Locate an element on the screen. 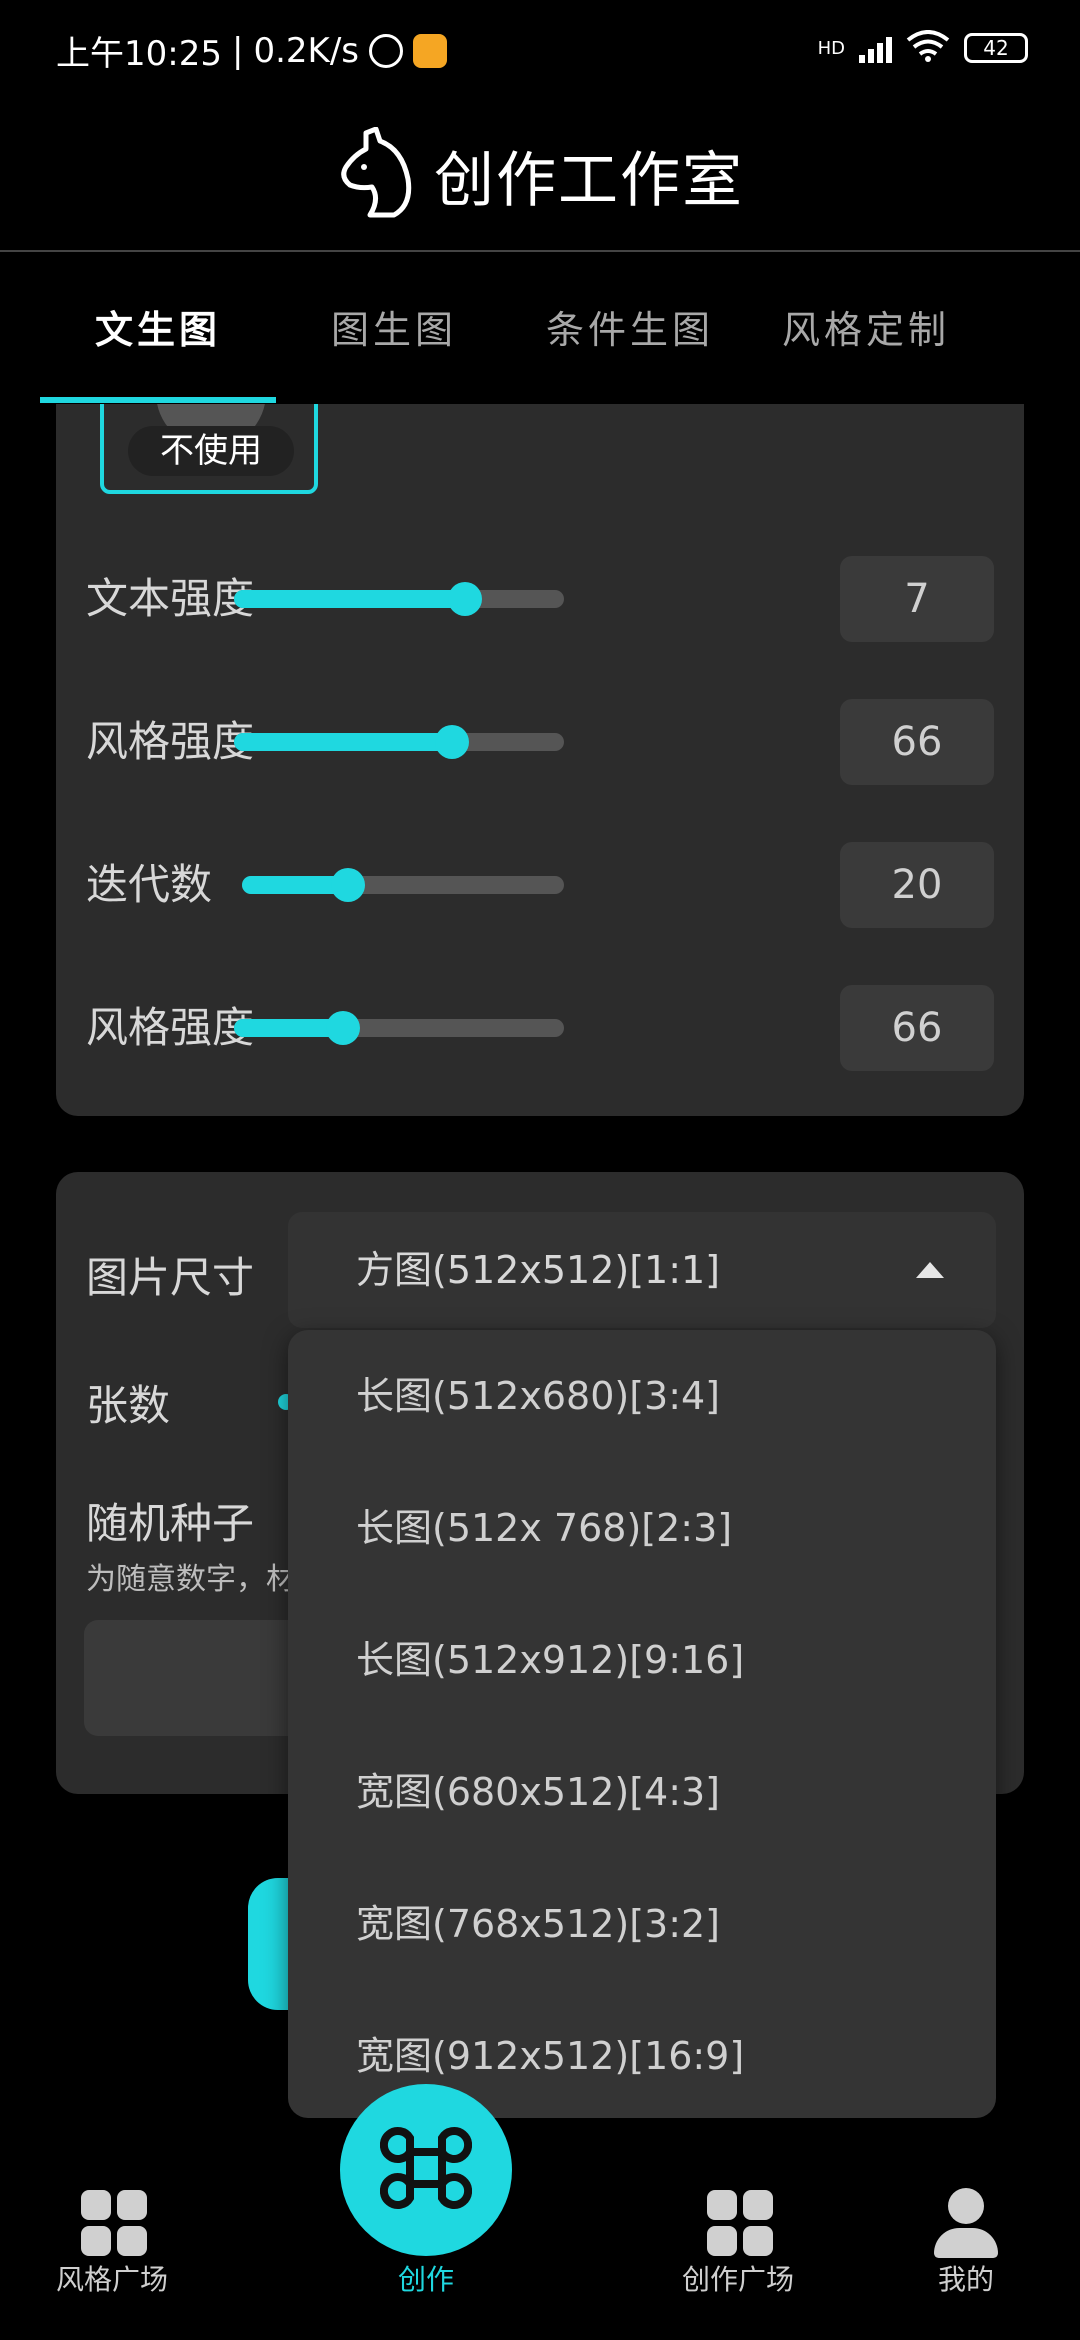  slider-row-style-strength-2: 风格强度 66 is located at coordinates (540, 1028).